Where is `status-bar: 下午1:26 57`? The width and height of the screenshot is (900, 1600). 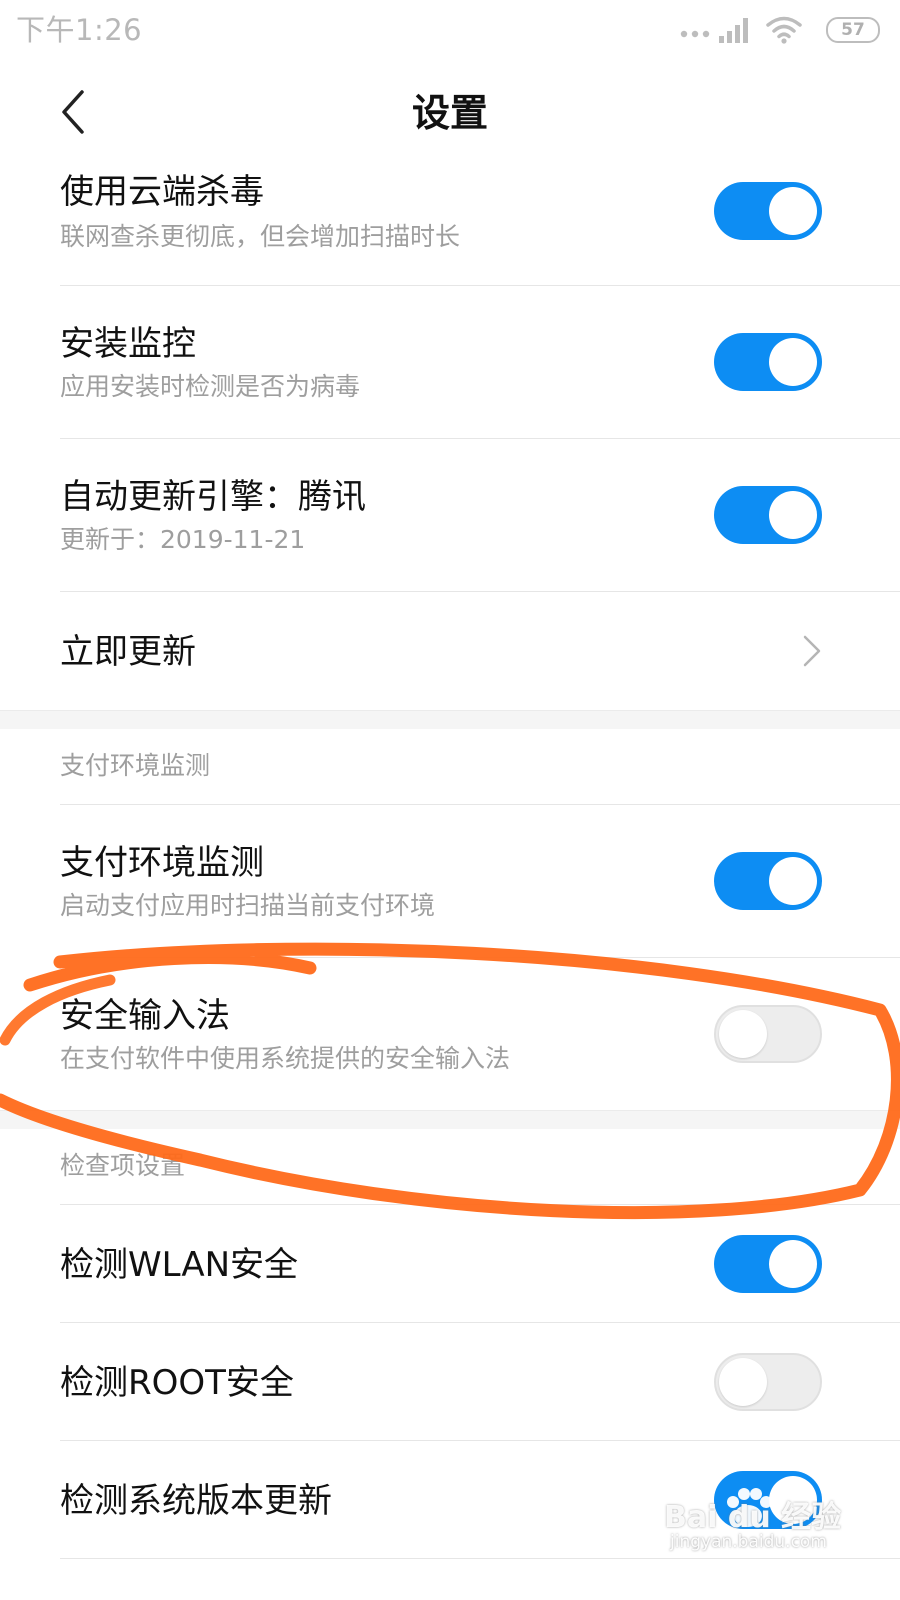
status-bar: 下午1:26 57 is located at coordinates (450, 31).